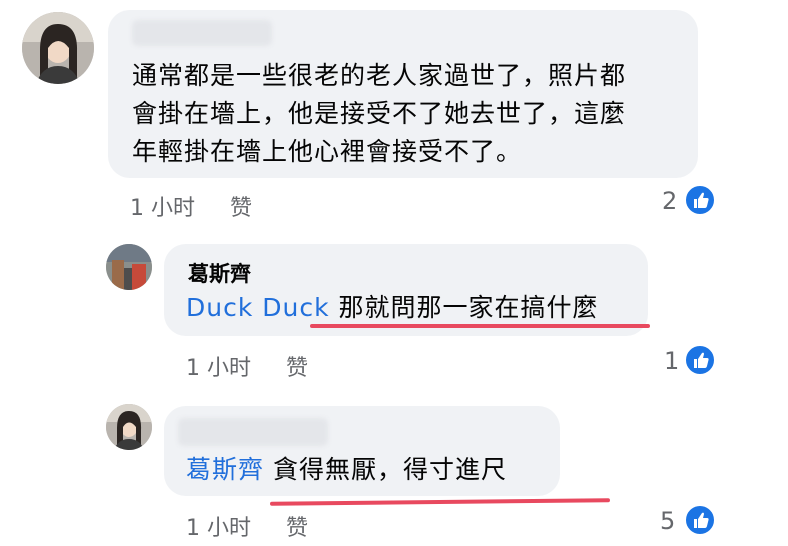  Describe the element at coordinates (225, 469) in the screenshot. I see `mention-link: 葛斯齊` at that location.